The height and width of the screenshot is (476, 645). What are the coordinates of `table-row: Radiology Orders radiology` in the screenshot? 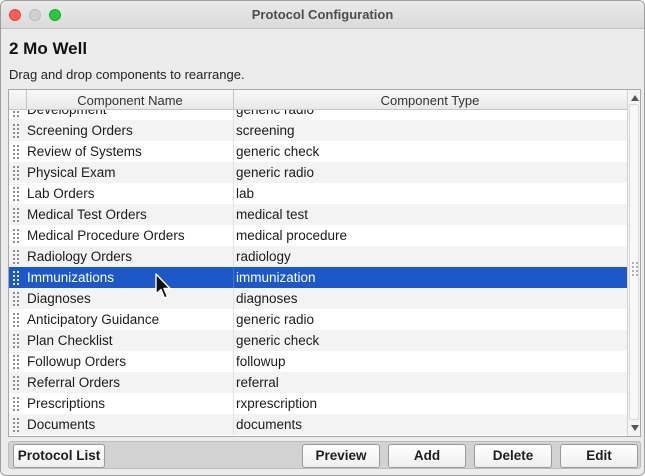 It's located at (318, 256).